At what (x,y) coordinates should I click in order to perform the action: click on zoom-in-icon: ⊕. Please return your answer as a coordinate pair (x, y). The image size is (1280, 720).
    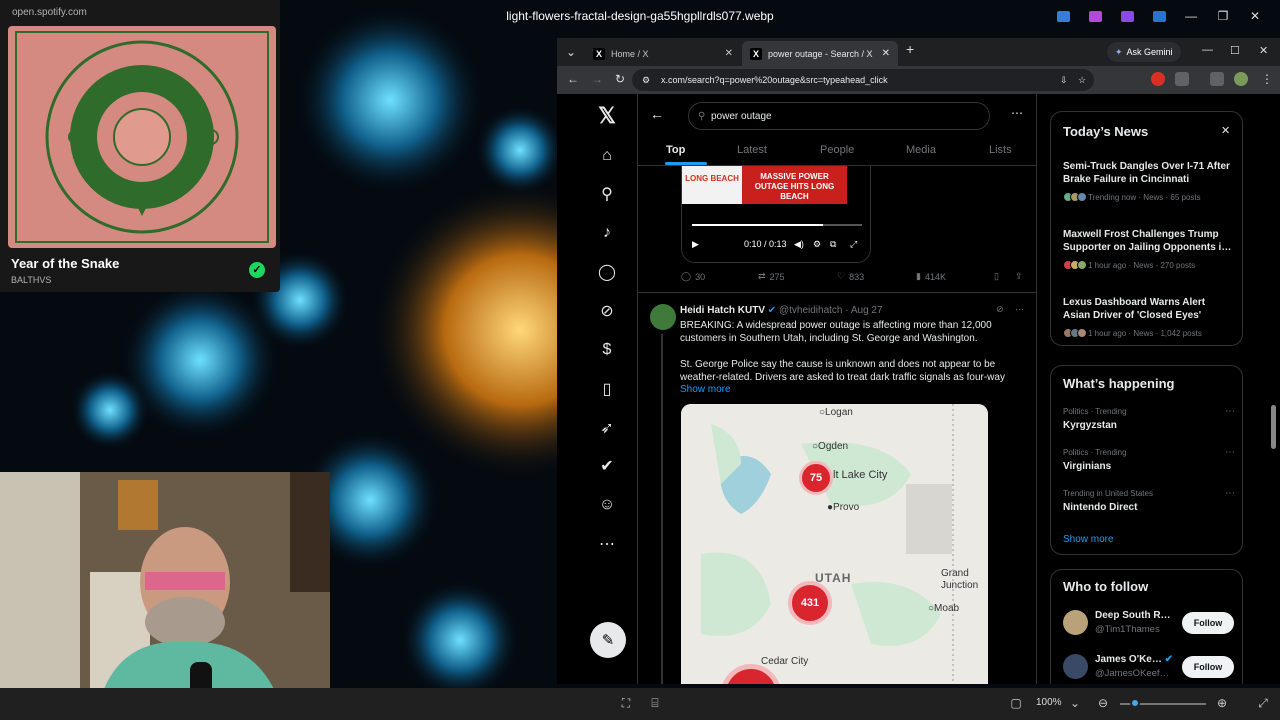
    Looking at the image, I should click on (1222, 704).